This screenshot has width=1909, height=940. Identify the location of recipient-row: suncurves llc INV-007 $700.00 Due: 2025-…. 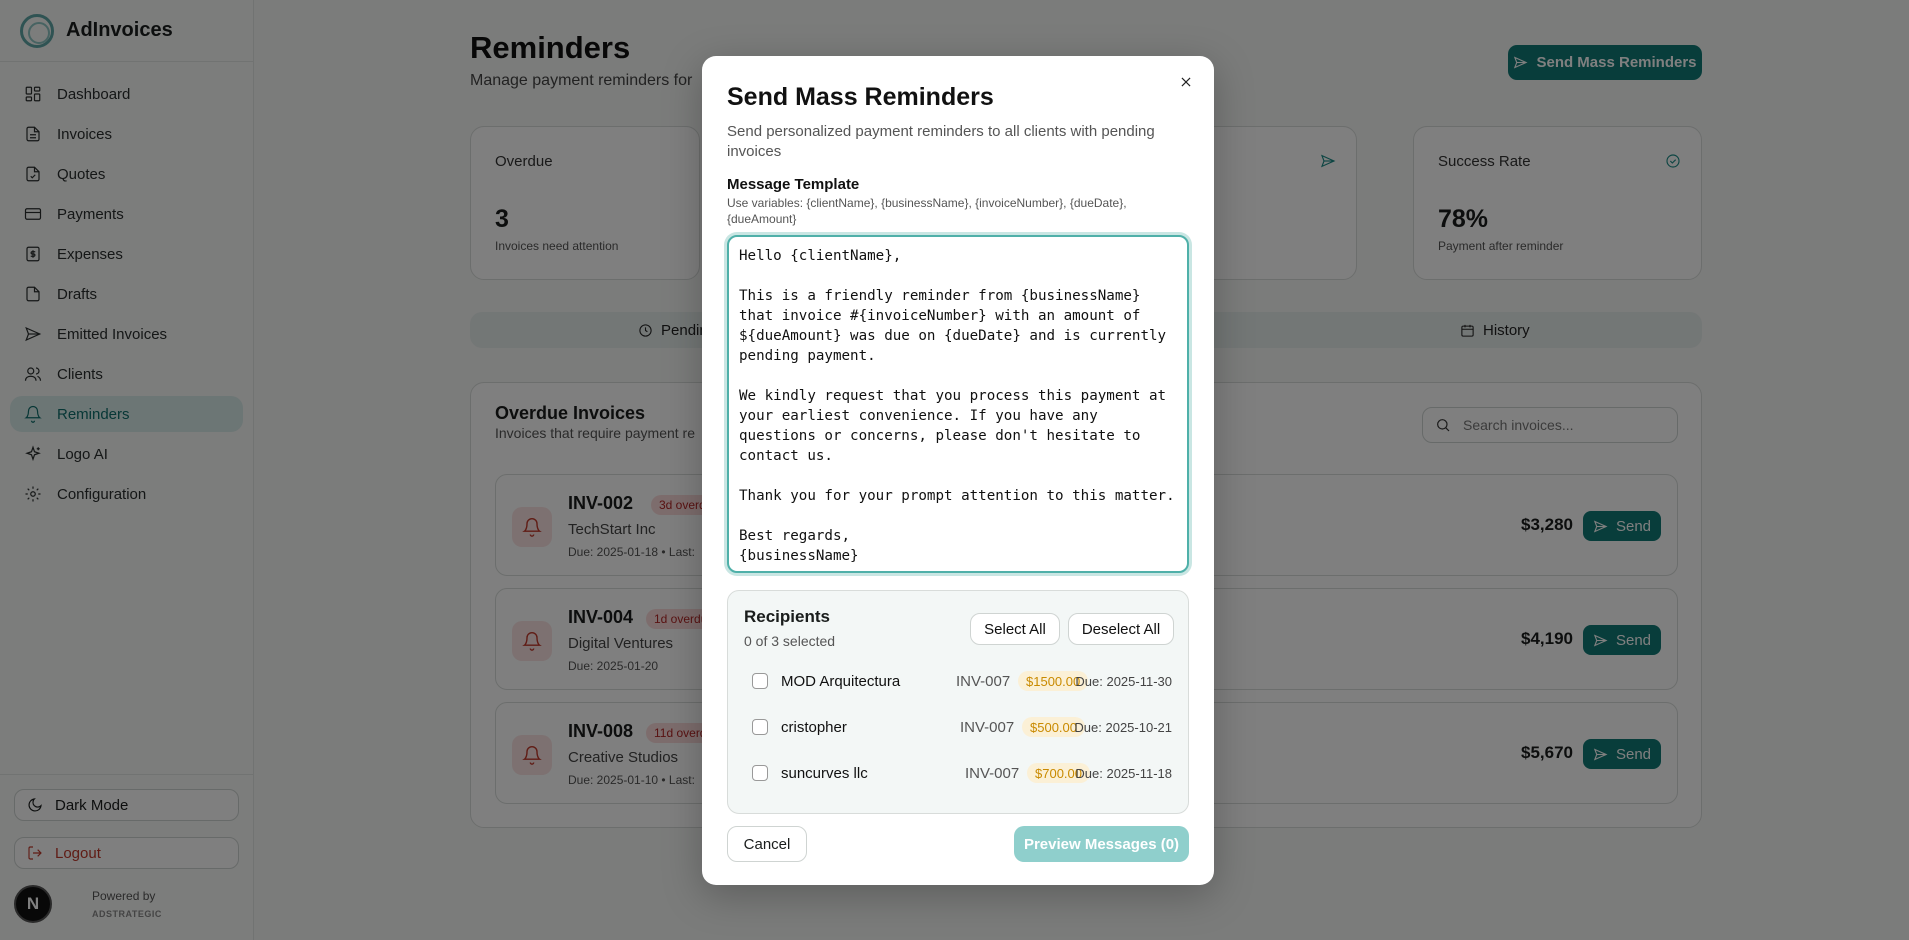
(962, 773).